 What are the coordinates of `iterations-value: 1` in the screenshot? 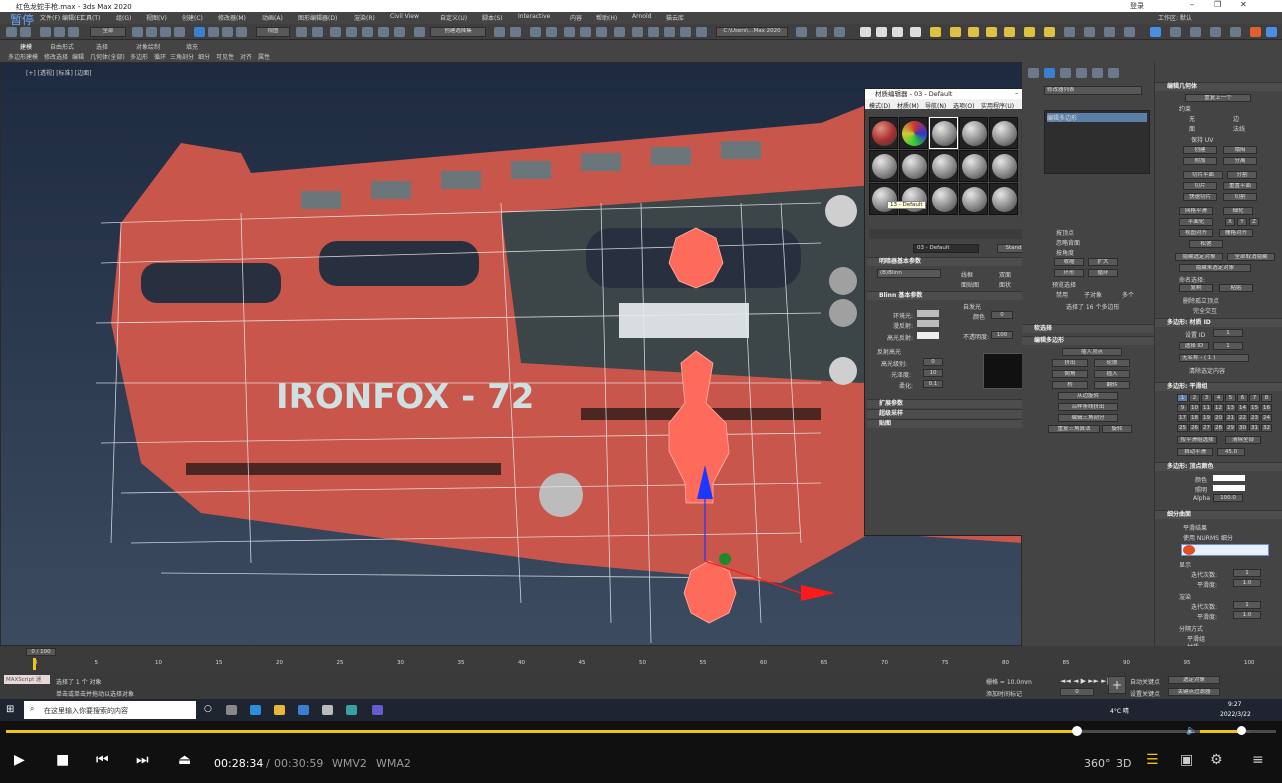 It's located at (1247, 573).